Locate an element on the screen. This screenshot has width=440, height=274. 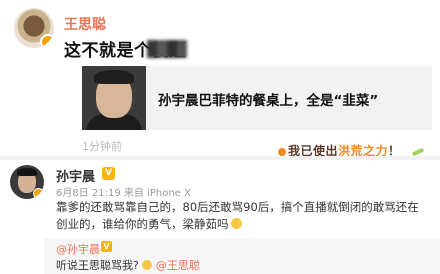
author-name: 王思聪 is located at coordinates (85, 24).